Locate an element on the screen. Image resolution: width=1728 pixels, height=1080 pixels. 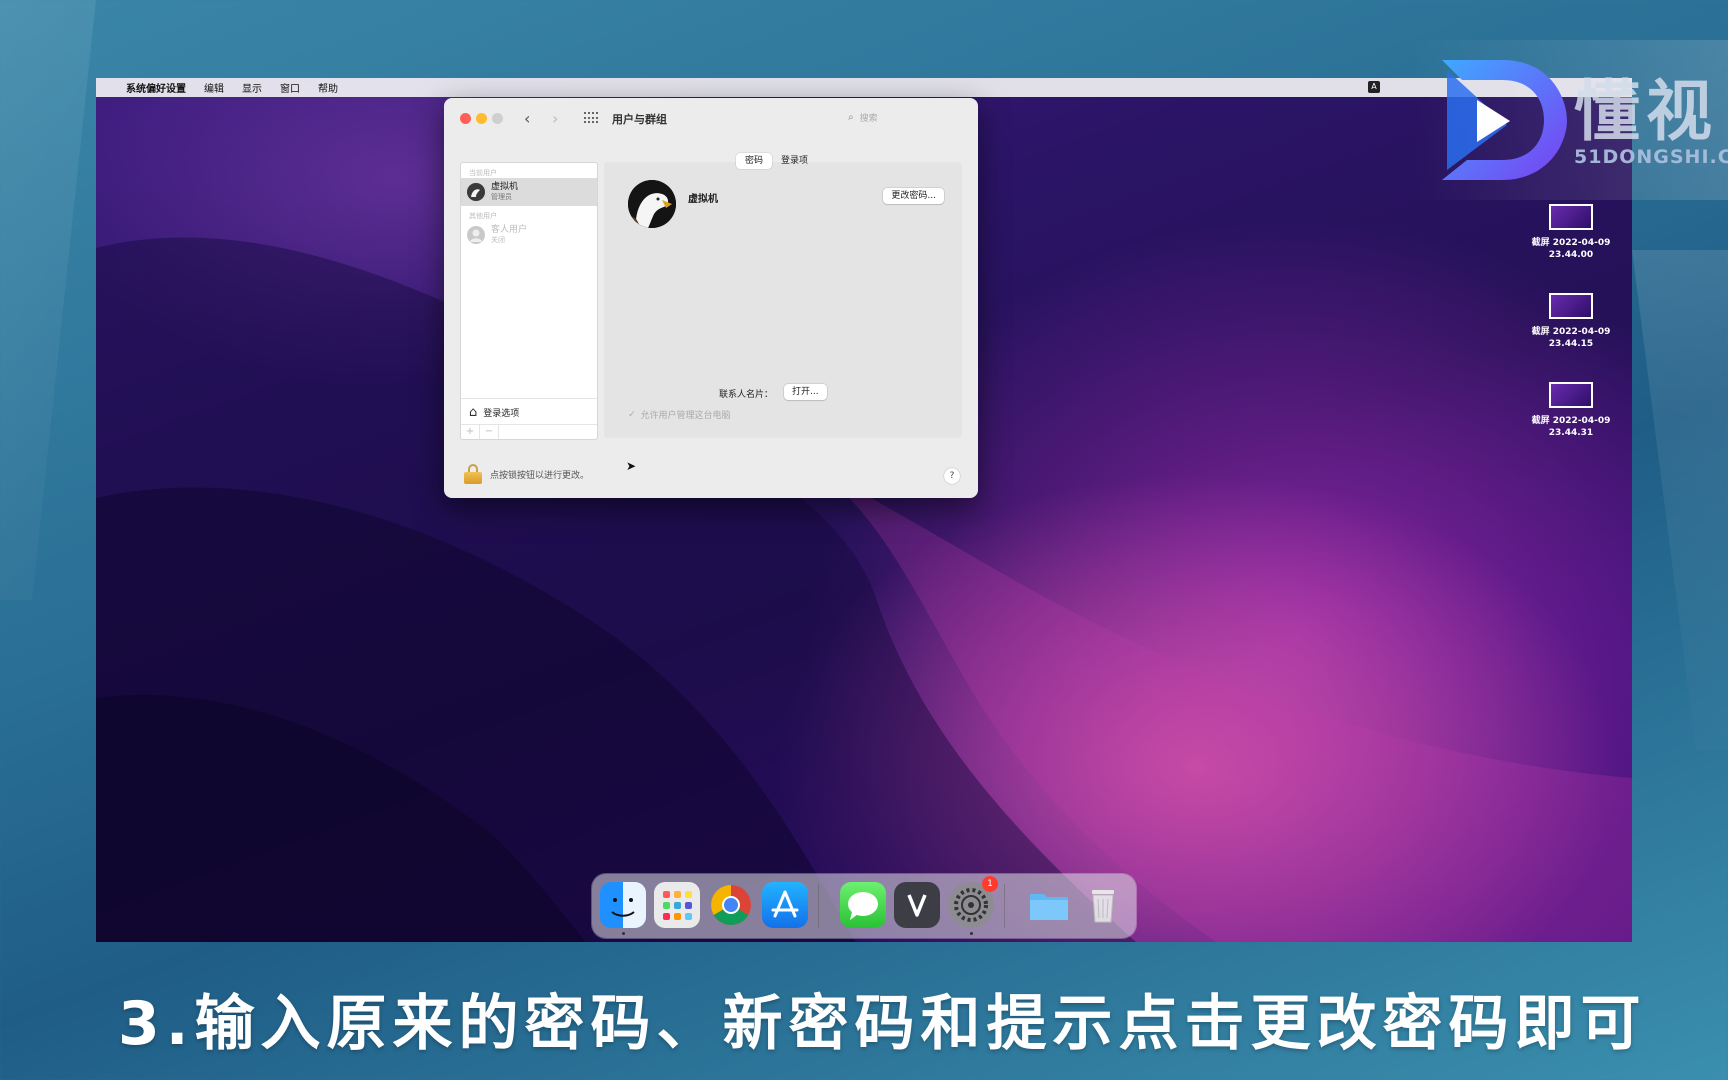
search-icon: ⌕ is located at coordinates (851, 117).